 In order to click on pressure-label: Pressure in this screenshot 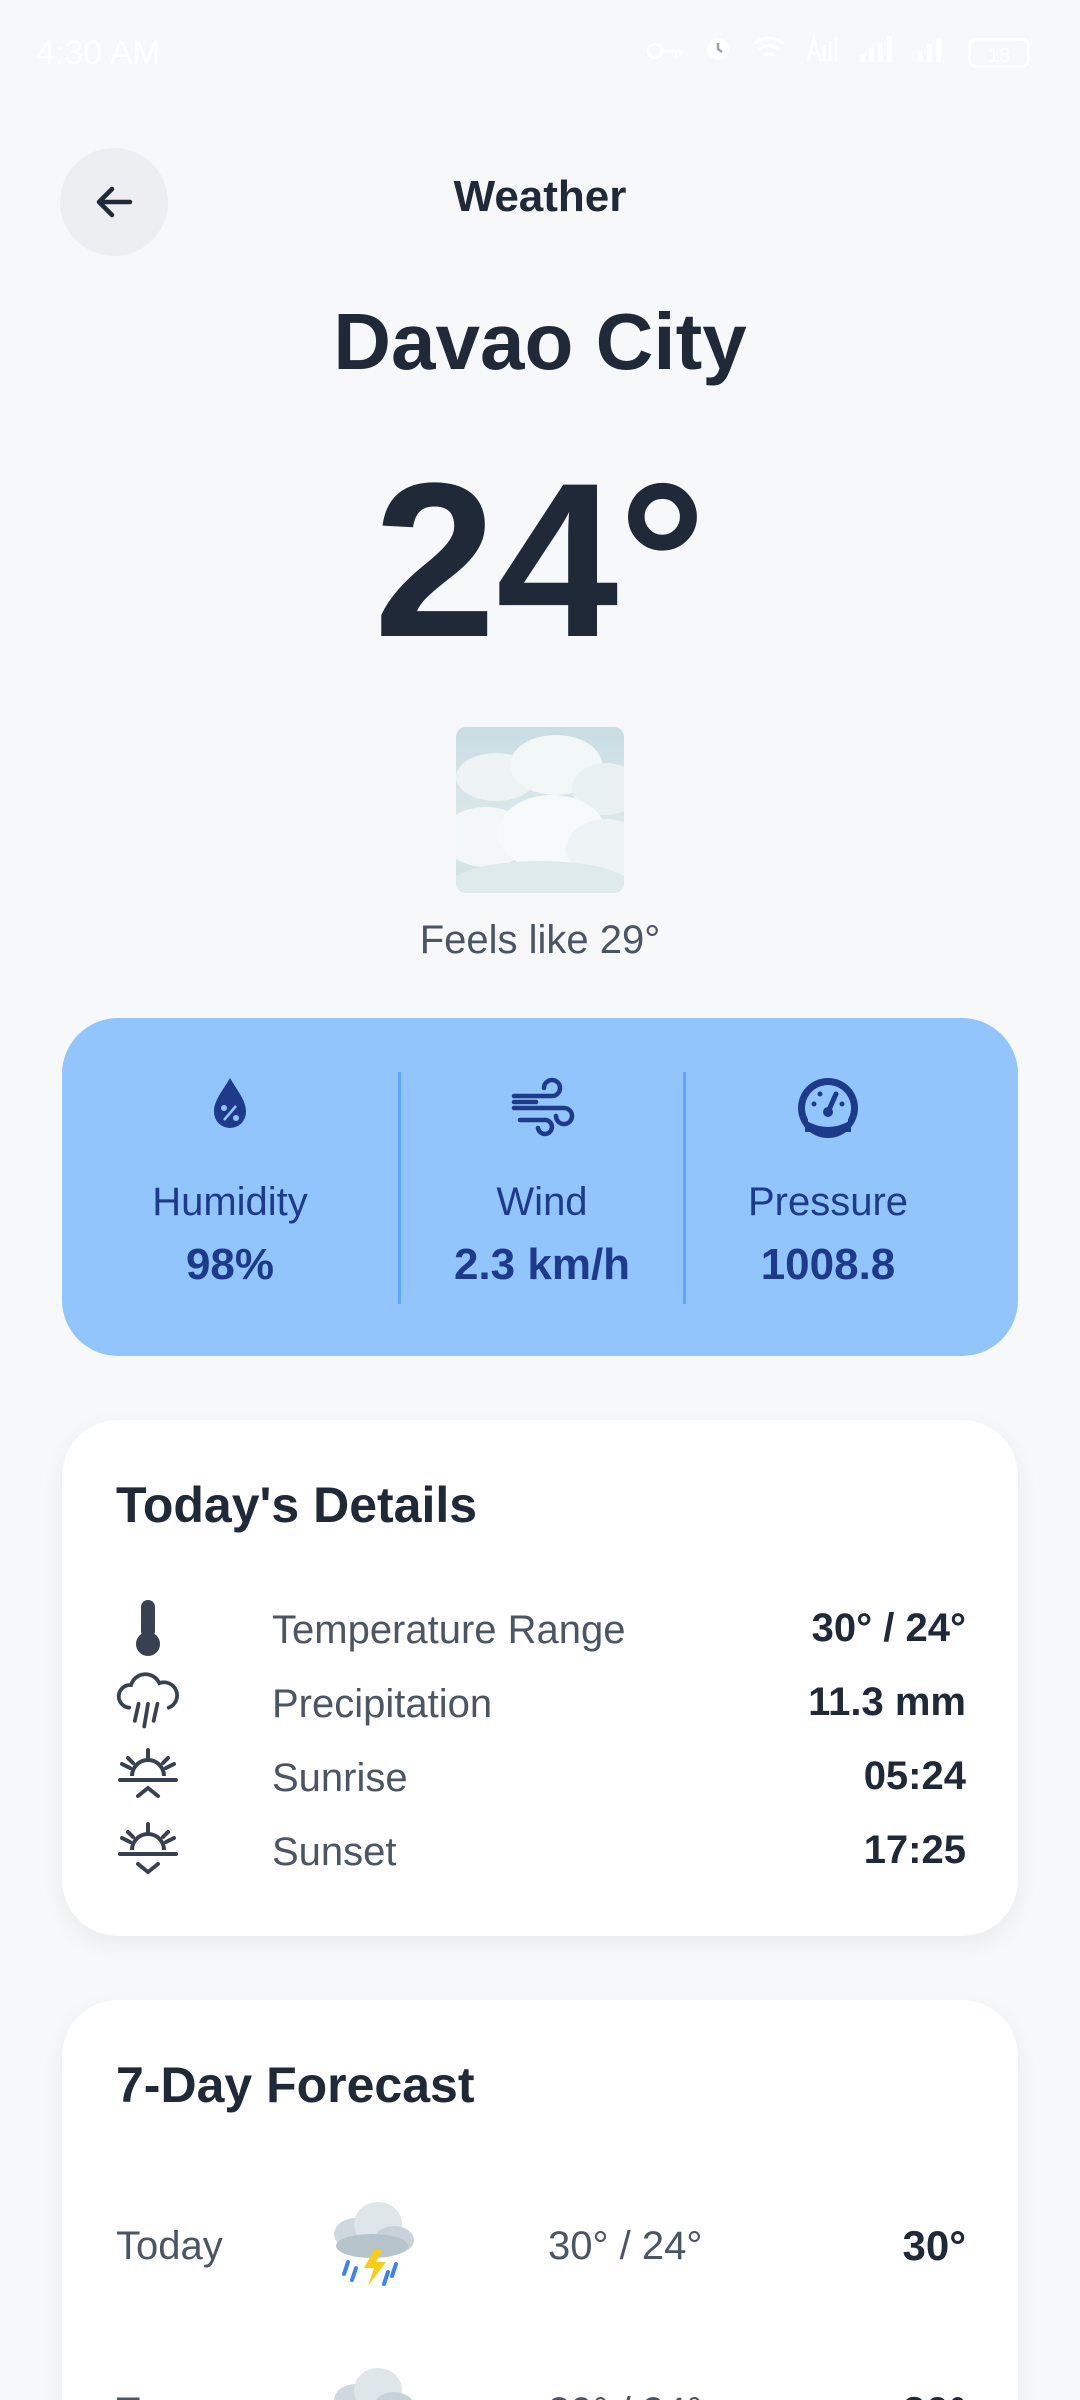, I will do `click(828, 1202)`.